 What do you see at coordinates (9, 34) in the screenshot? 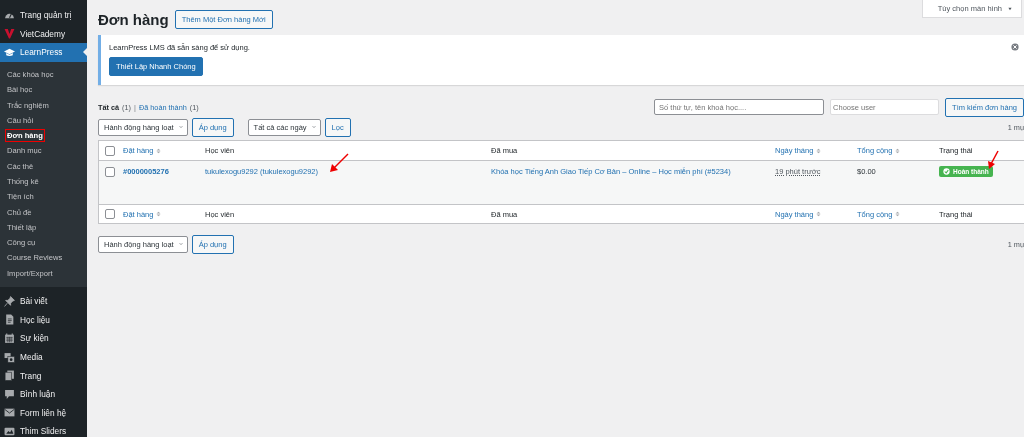
I see `v-logo-icon` at bounding box center [9, 34].